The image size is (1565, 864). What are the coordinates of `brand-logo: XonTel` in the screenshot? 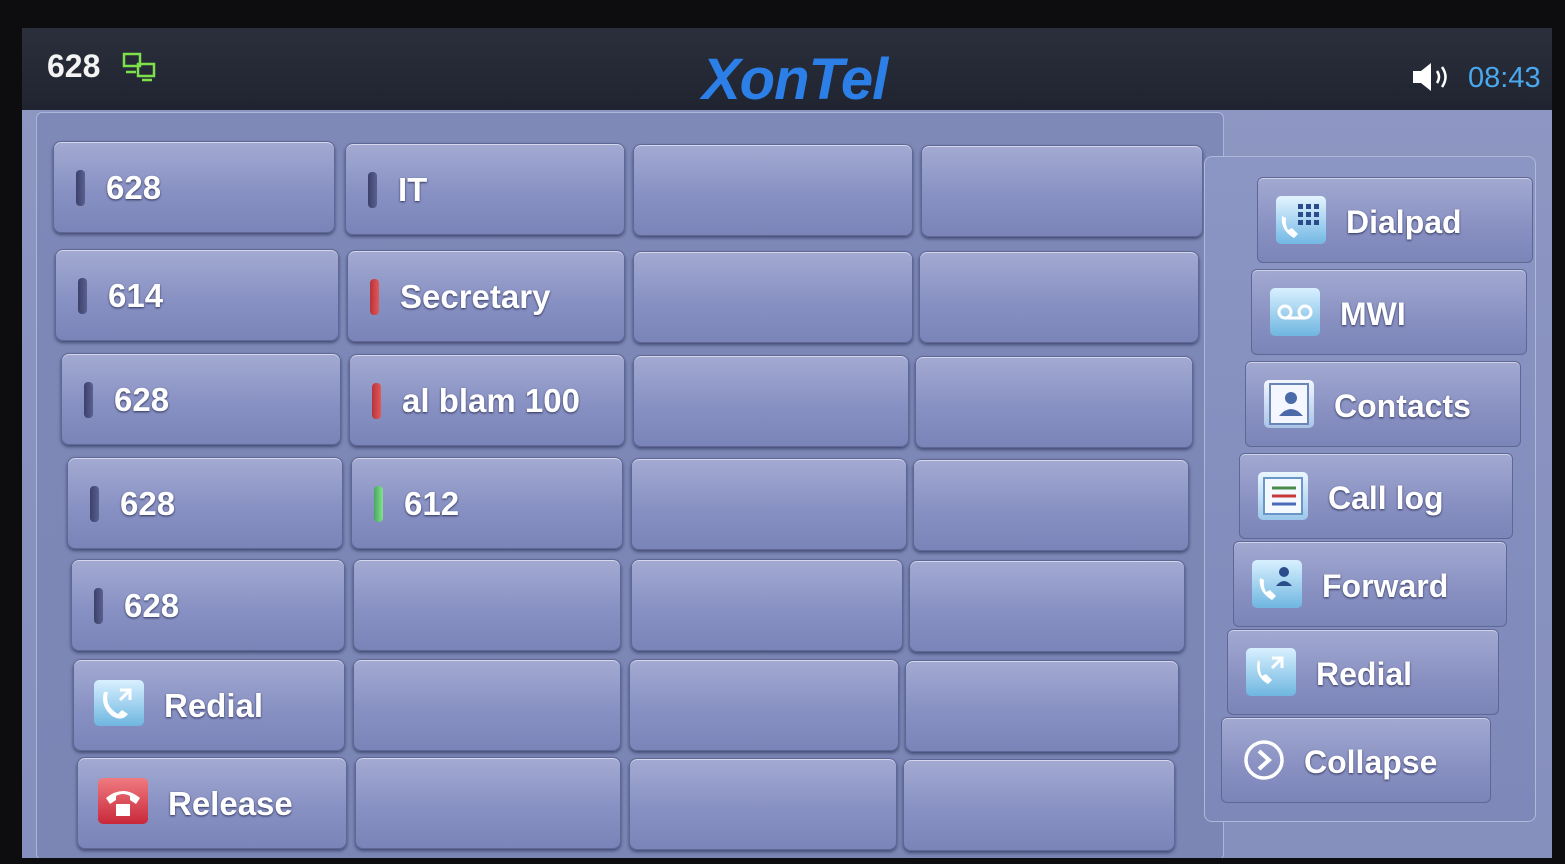 It's located at (795, 79).